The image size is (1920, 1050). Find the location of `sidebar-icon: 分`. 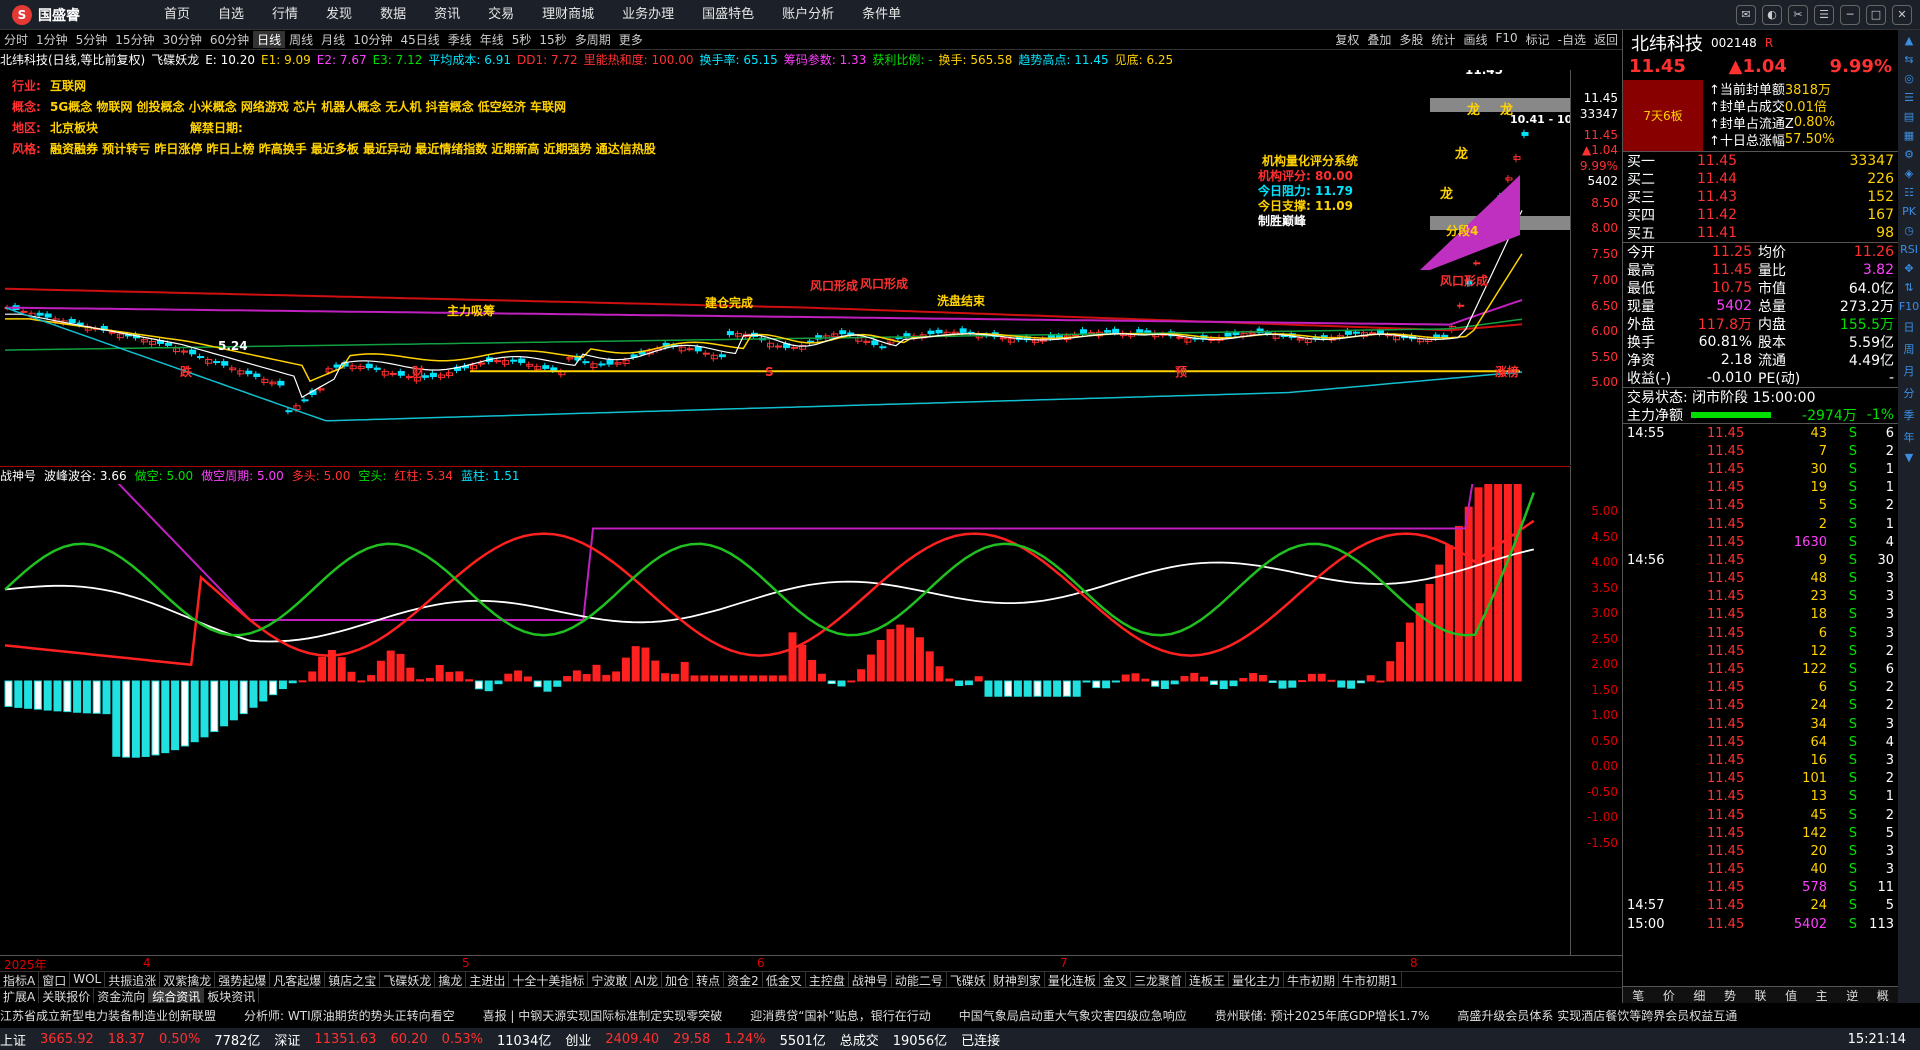

sidebar-icon: 分 is located at coordinates (1909, 393).